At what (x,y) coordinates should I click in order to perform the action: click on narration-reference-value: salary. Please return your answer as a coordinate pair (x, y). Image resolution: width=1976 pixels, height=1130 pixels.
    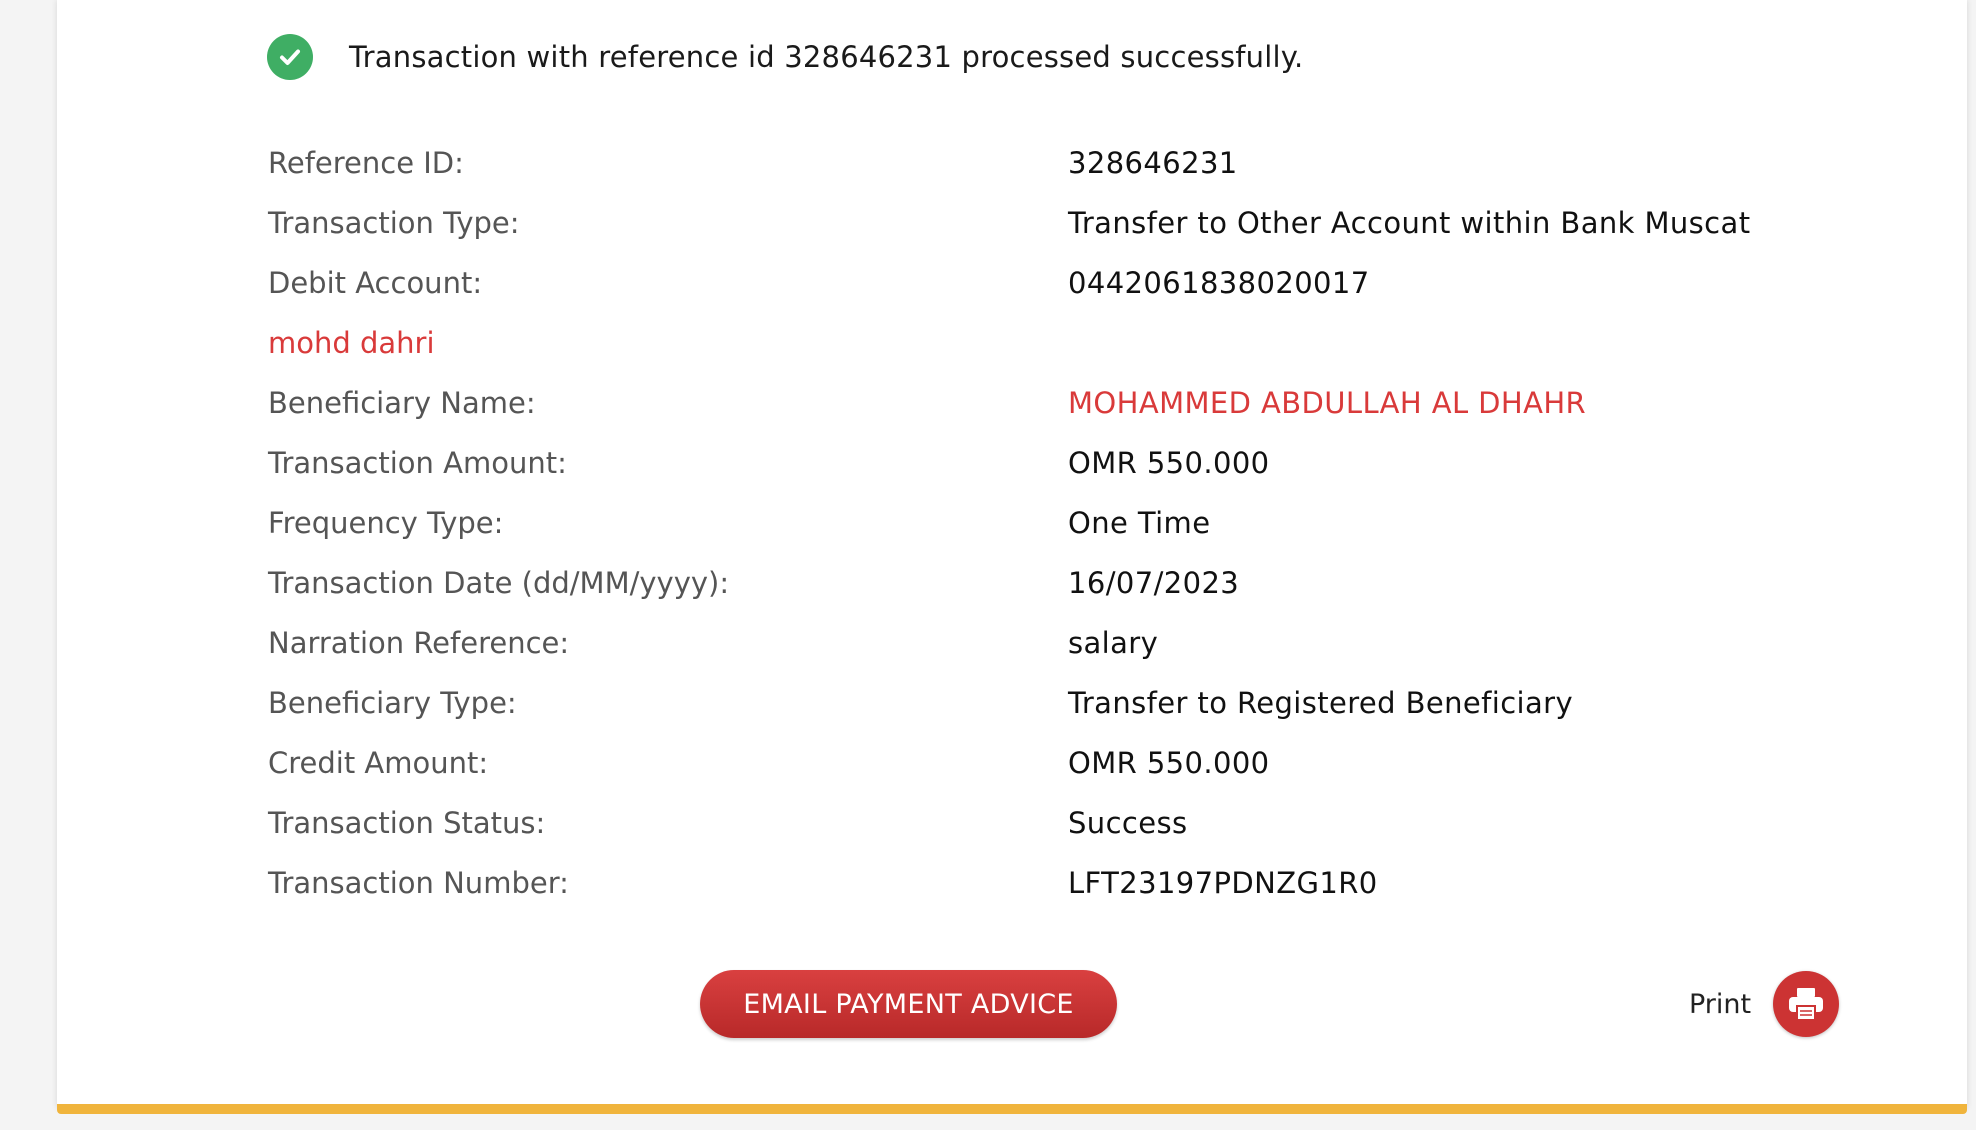
    Looking at the image, I should click on (1113, 643).